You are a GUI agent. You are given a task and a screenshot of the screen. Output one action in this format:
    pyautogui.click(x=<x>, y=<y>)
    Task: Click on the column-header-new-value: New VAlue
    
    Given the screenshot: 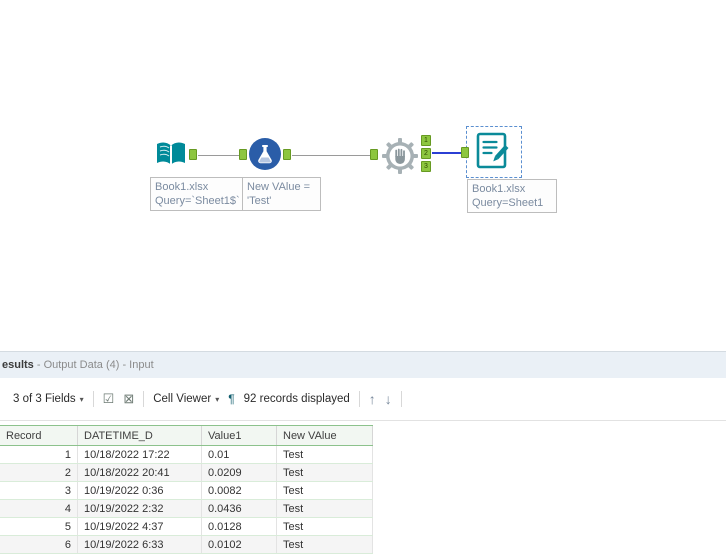 What is the action you would take?
    pyautogui.click(x=325, y=435)
    